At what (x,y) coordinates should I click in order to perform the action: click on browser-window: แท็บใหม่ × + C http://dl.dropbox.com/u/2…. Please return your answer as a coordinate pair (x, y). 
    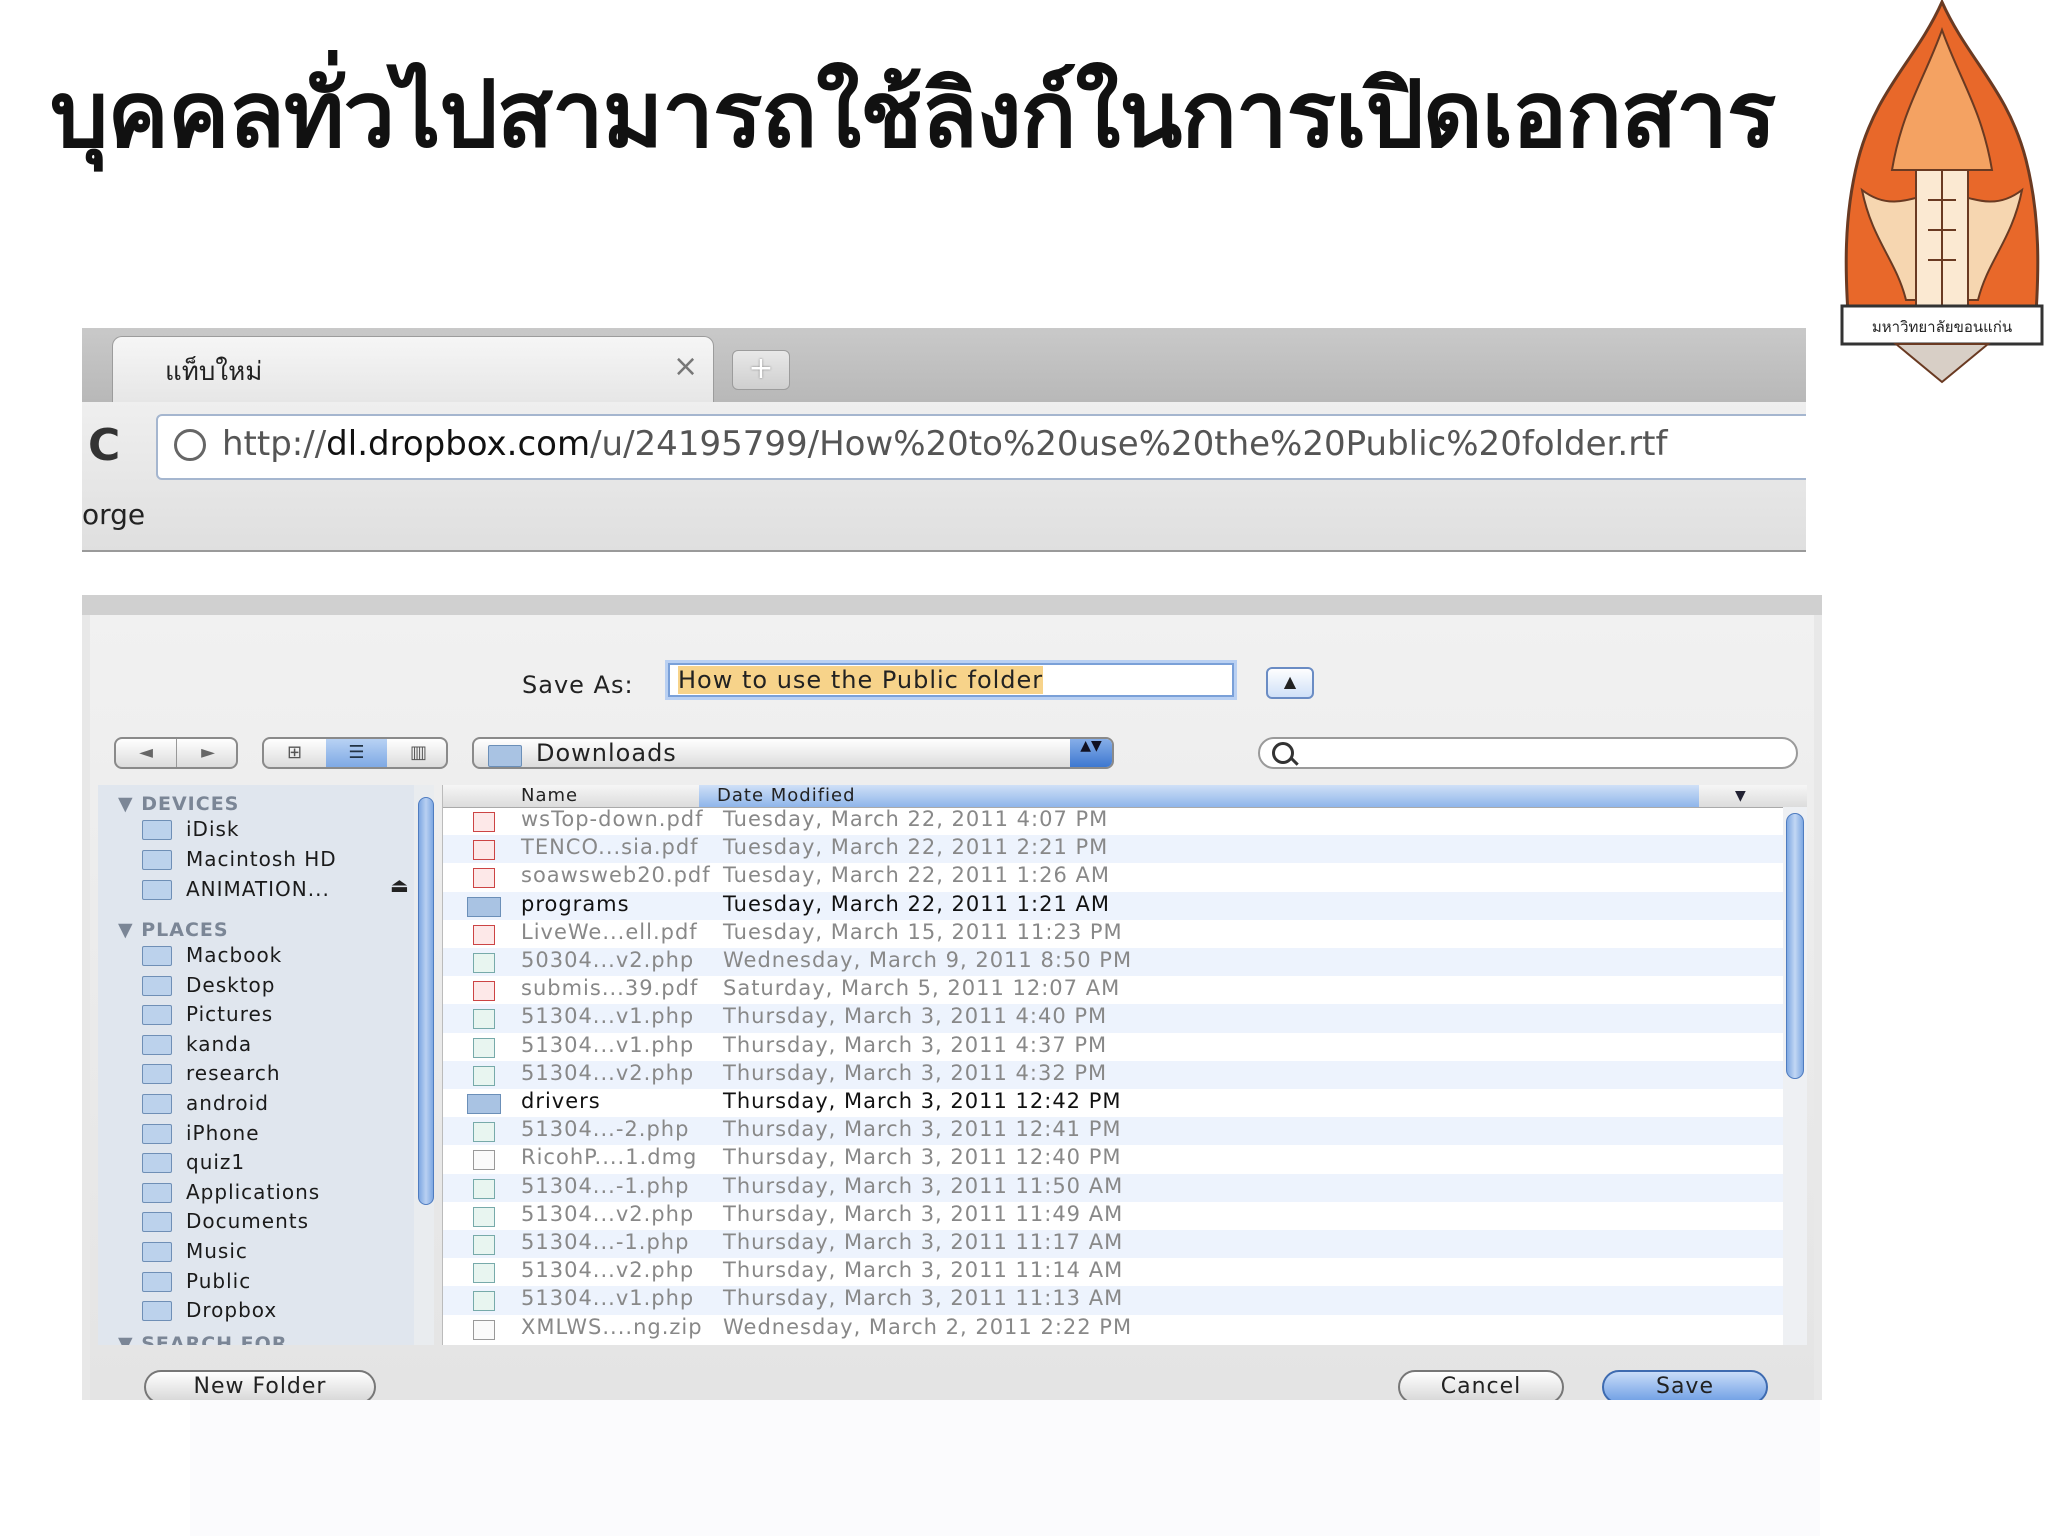
    Looking at the image, I should click on (944, 440).